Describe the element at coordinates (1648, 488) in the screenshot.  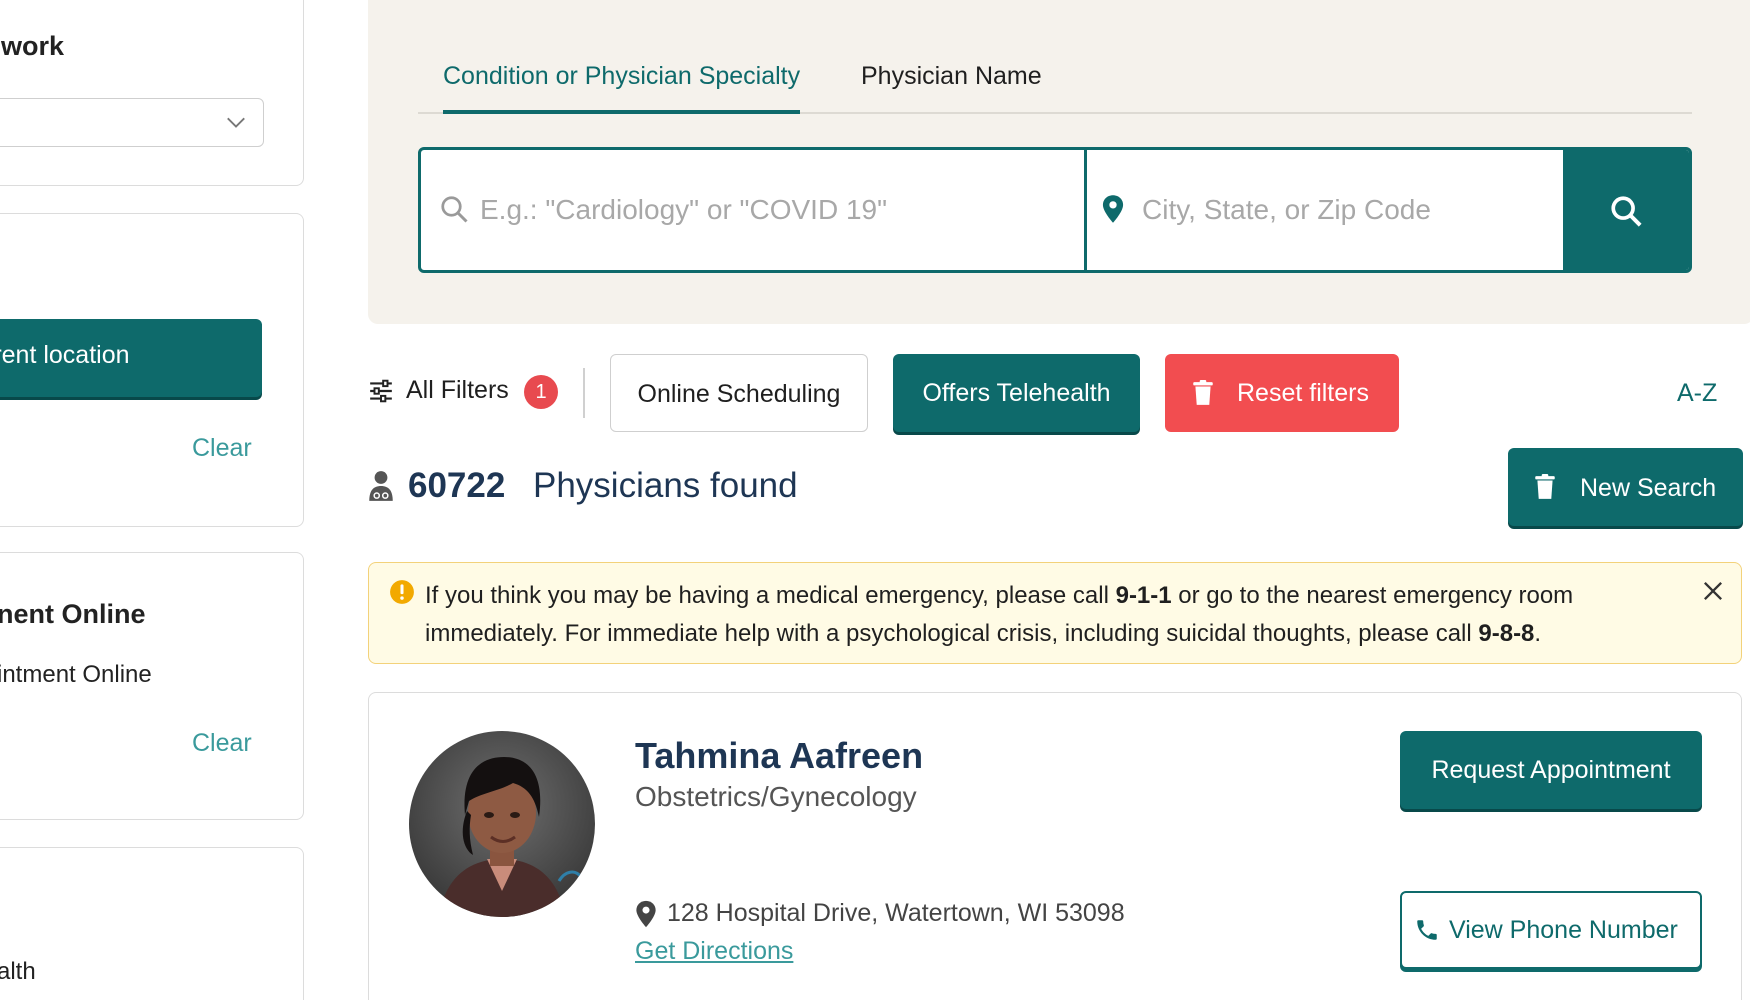
I see `new-search-label: New Search` at that location.